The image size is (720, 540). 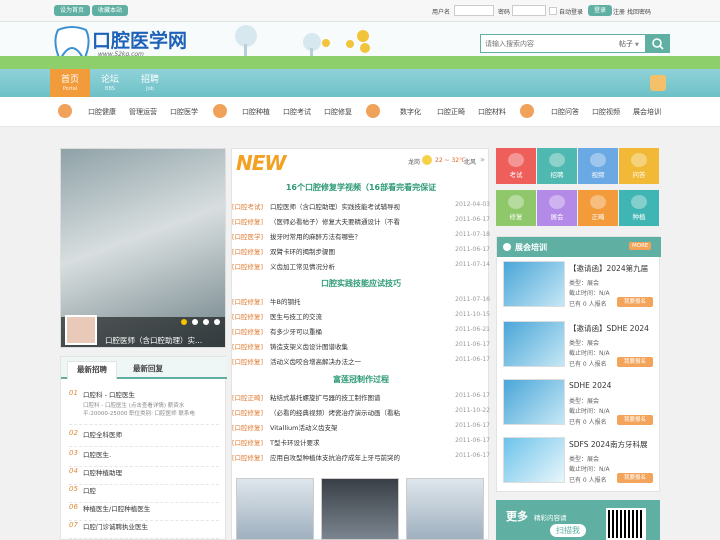 What do you see at coordinates (516, 208) in the screenshot?
I see `tile-repair: 修复` at bounding box center [516, 208].